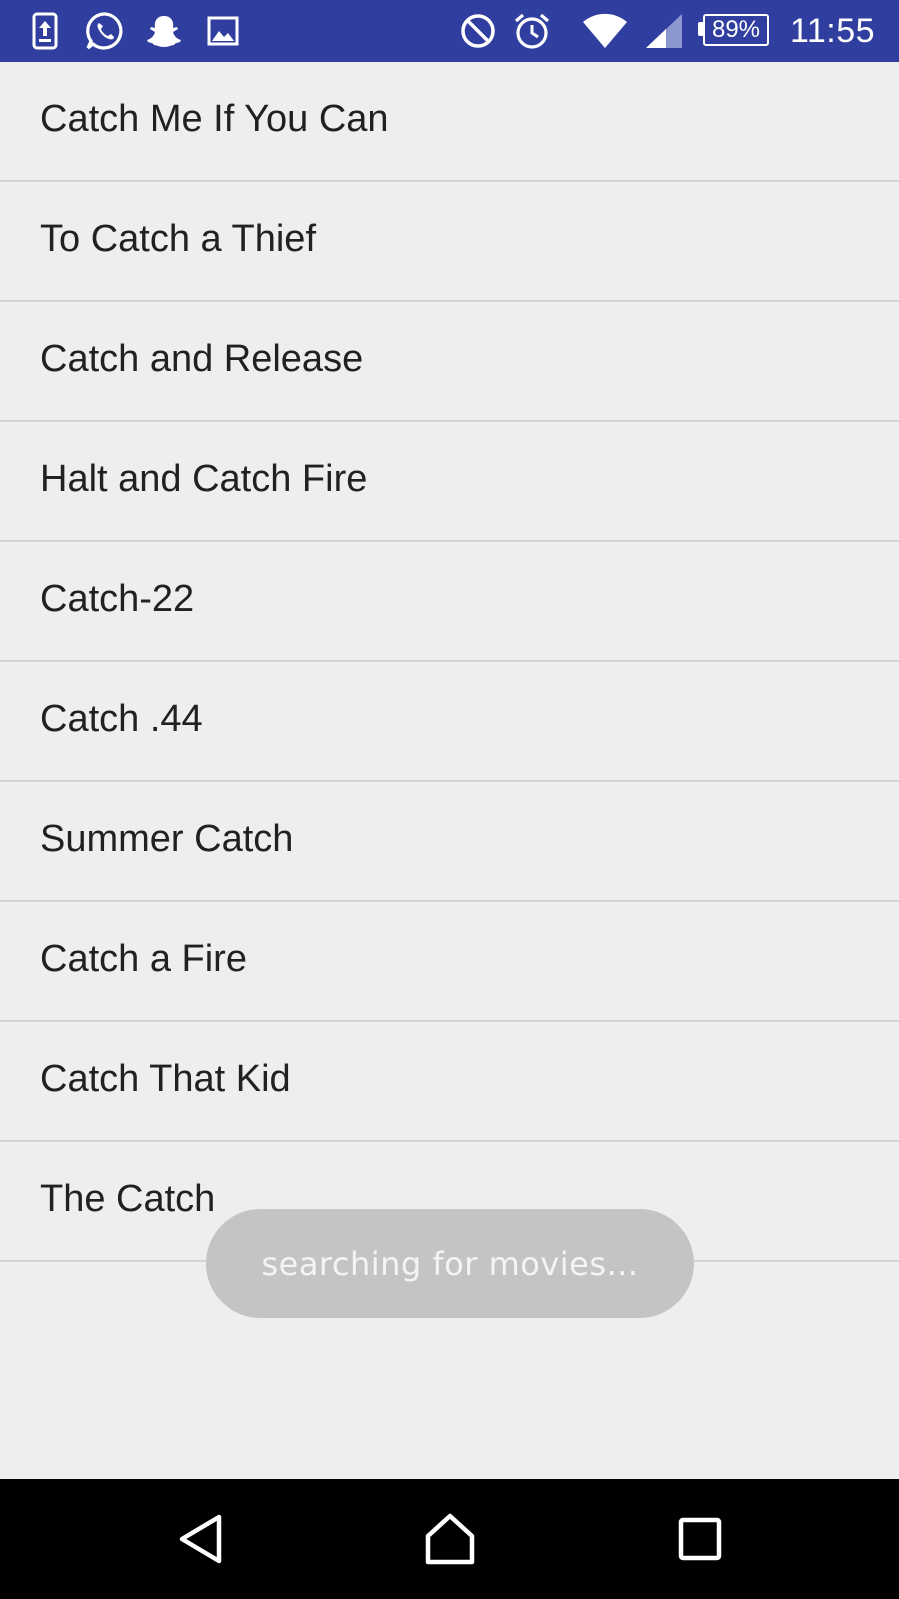 The image size is (899, 1599). I want to click on back-icon, so click(201, 1539).